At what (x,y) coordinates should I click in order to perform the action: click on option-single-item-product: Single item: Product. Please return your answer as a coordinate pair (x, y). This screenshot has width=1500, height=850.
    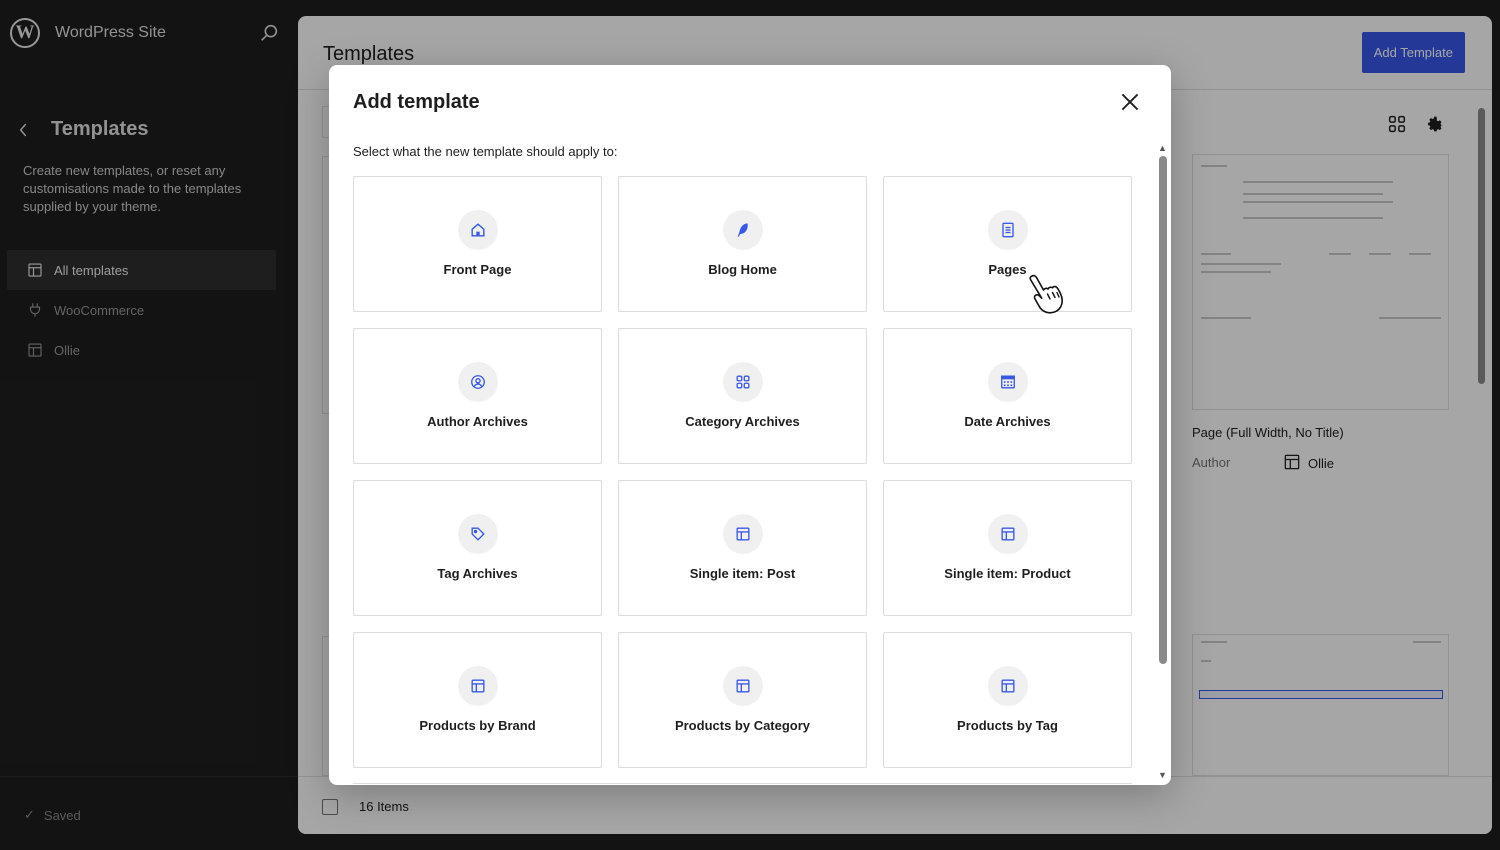
    Looking at the image, I should click on (1007, 548).